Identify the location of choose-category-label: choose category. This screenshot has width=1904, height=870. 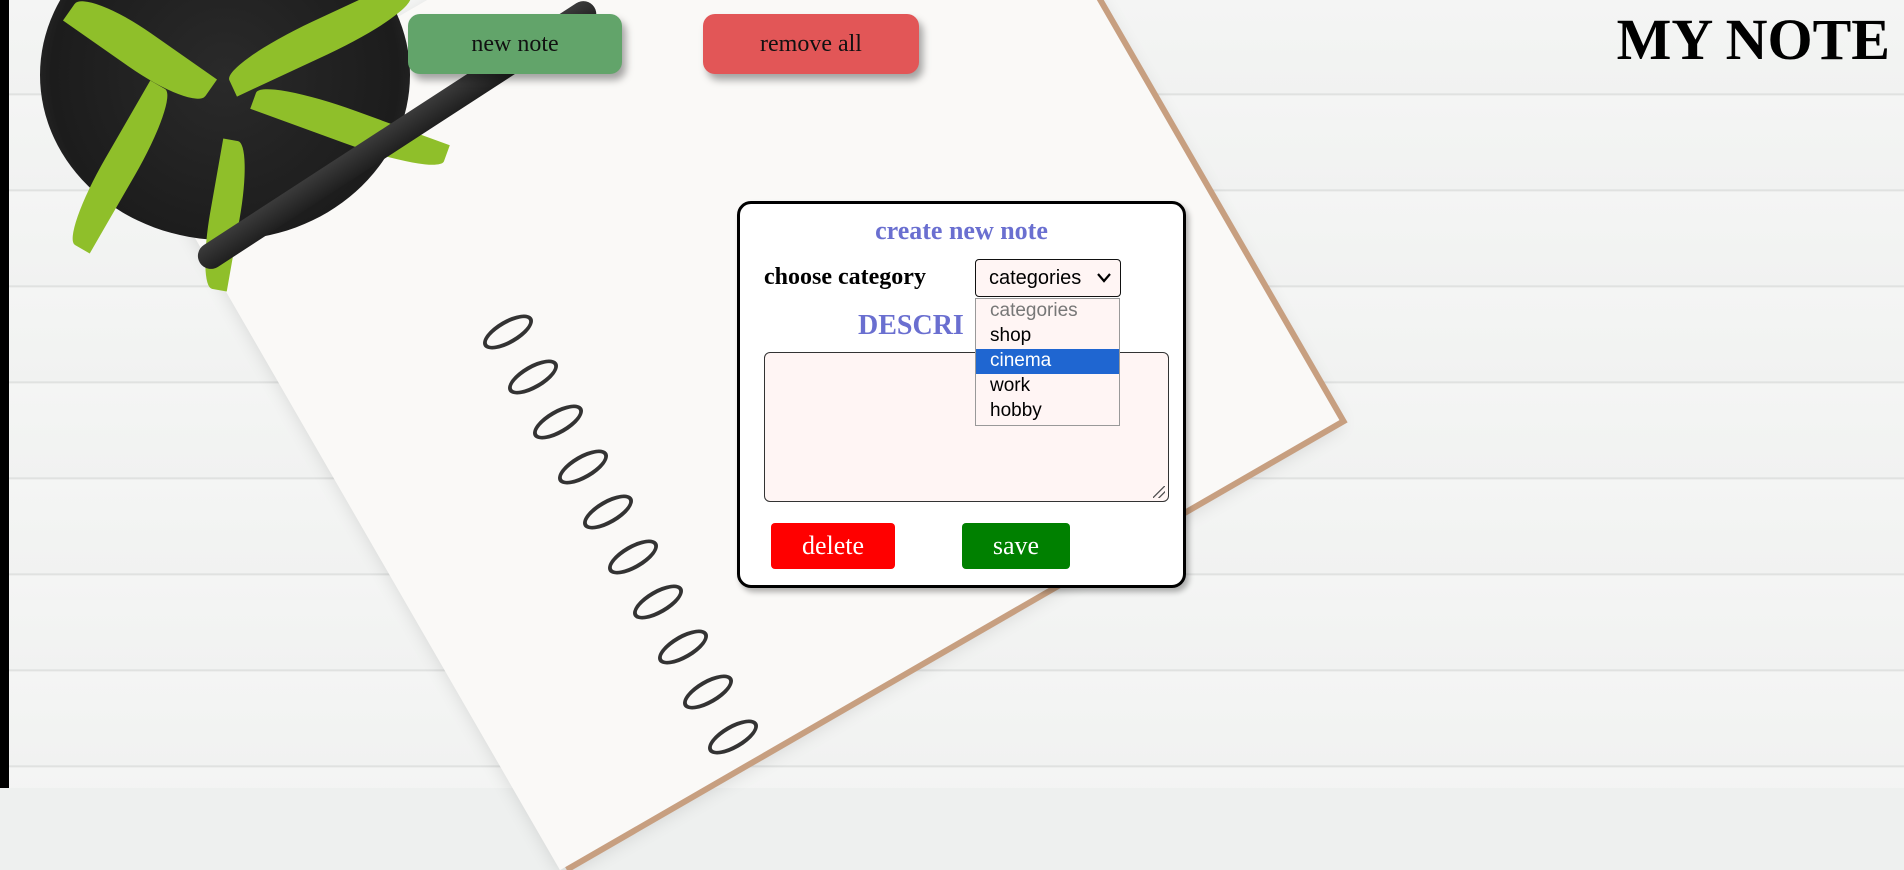
(845, 277).